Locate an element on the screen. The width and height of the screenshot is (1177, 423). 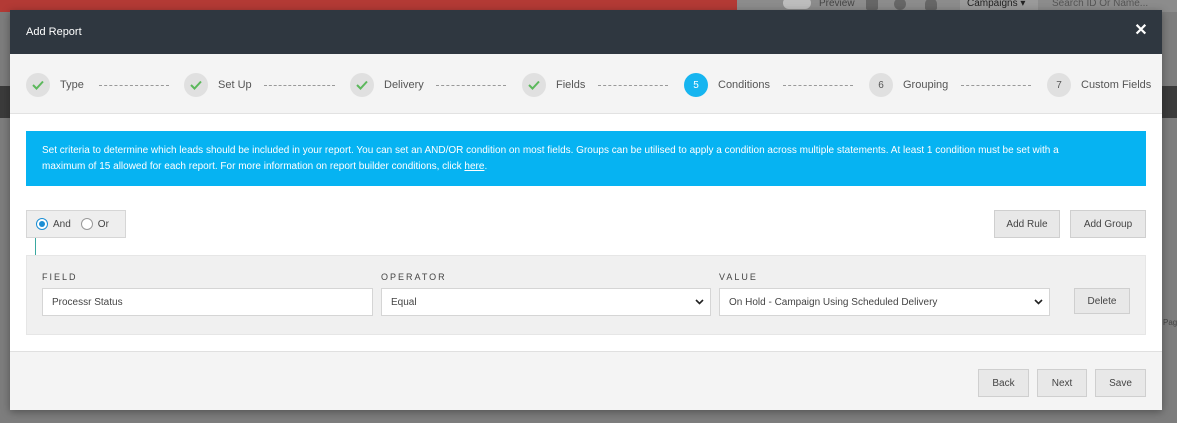
delete-rule-button: Delete is located at coordinates (1102, 301).